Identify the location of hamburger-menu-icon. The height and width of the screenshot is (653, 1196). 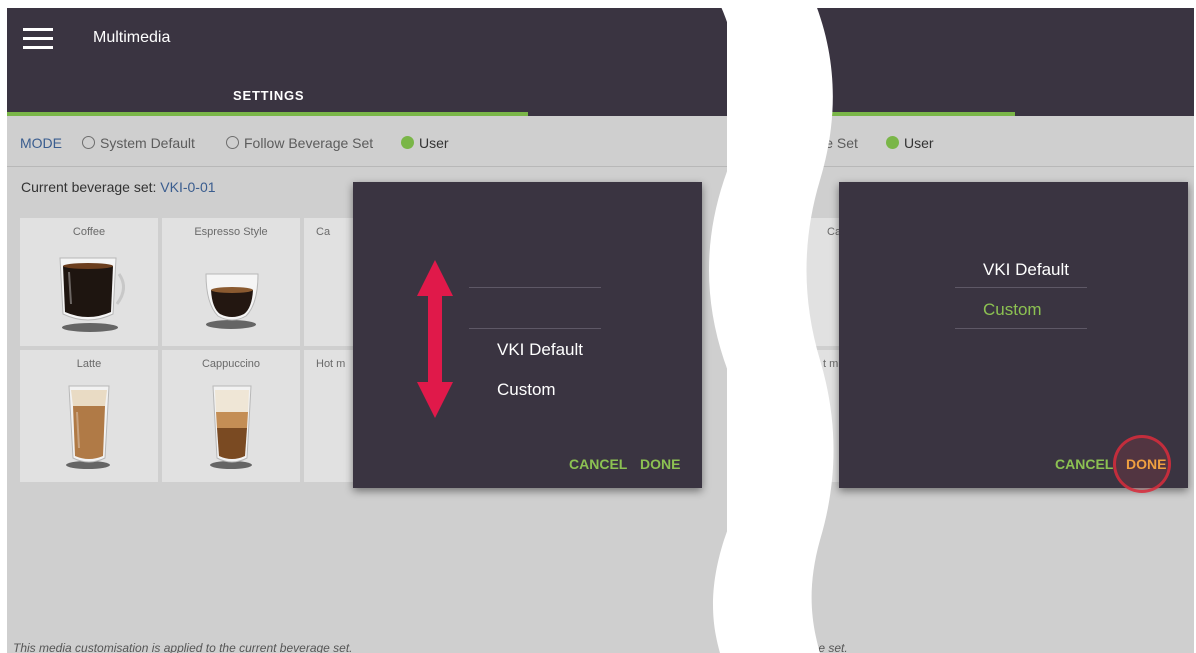
(38, 39).